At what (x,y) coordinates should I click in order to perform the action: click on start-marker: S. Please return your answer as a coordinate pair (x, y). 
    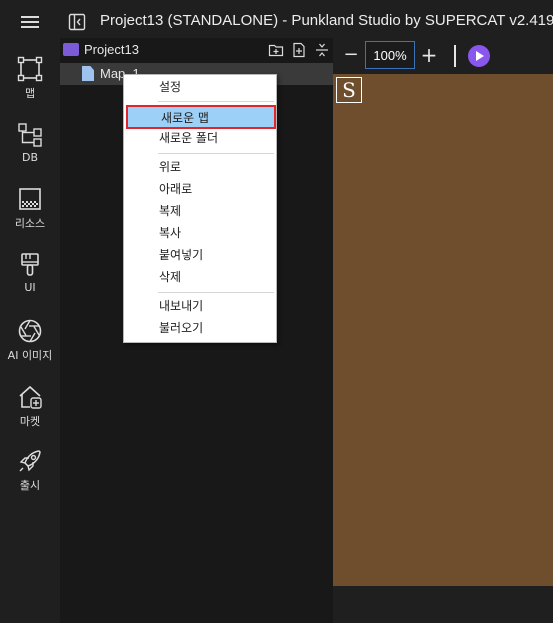
    Looking at the image, I should click on (349, 90).